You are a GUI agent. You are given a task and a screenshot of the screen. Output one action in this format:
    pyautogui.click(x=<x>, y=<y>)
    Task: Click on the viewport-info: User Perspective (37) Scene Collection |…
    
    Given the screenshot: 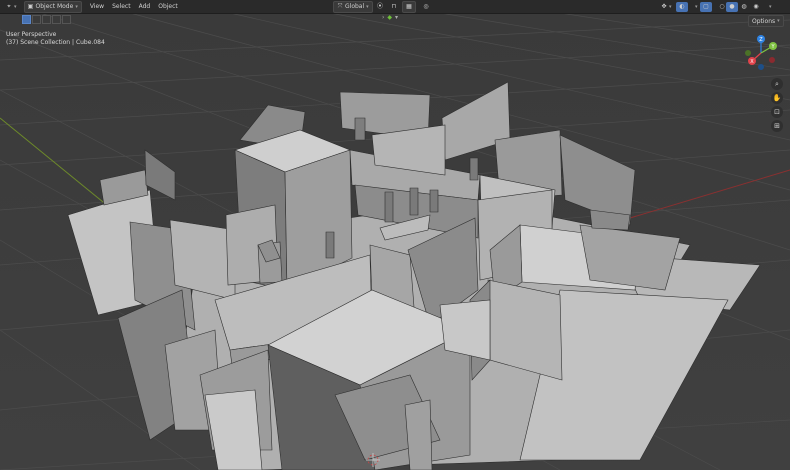 What is the action you would take?
    pyautogui.click(x=55, y=39)
    